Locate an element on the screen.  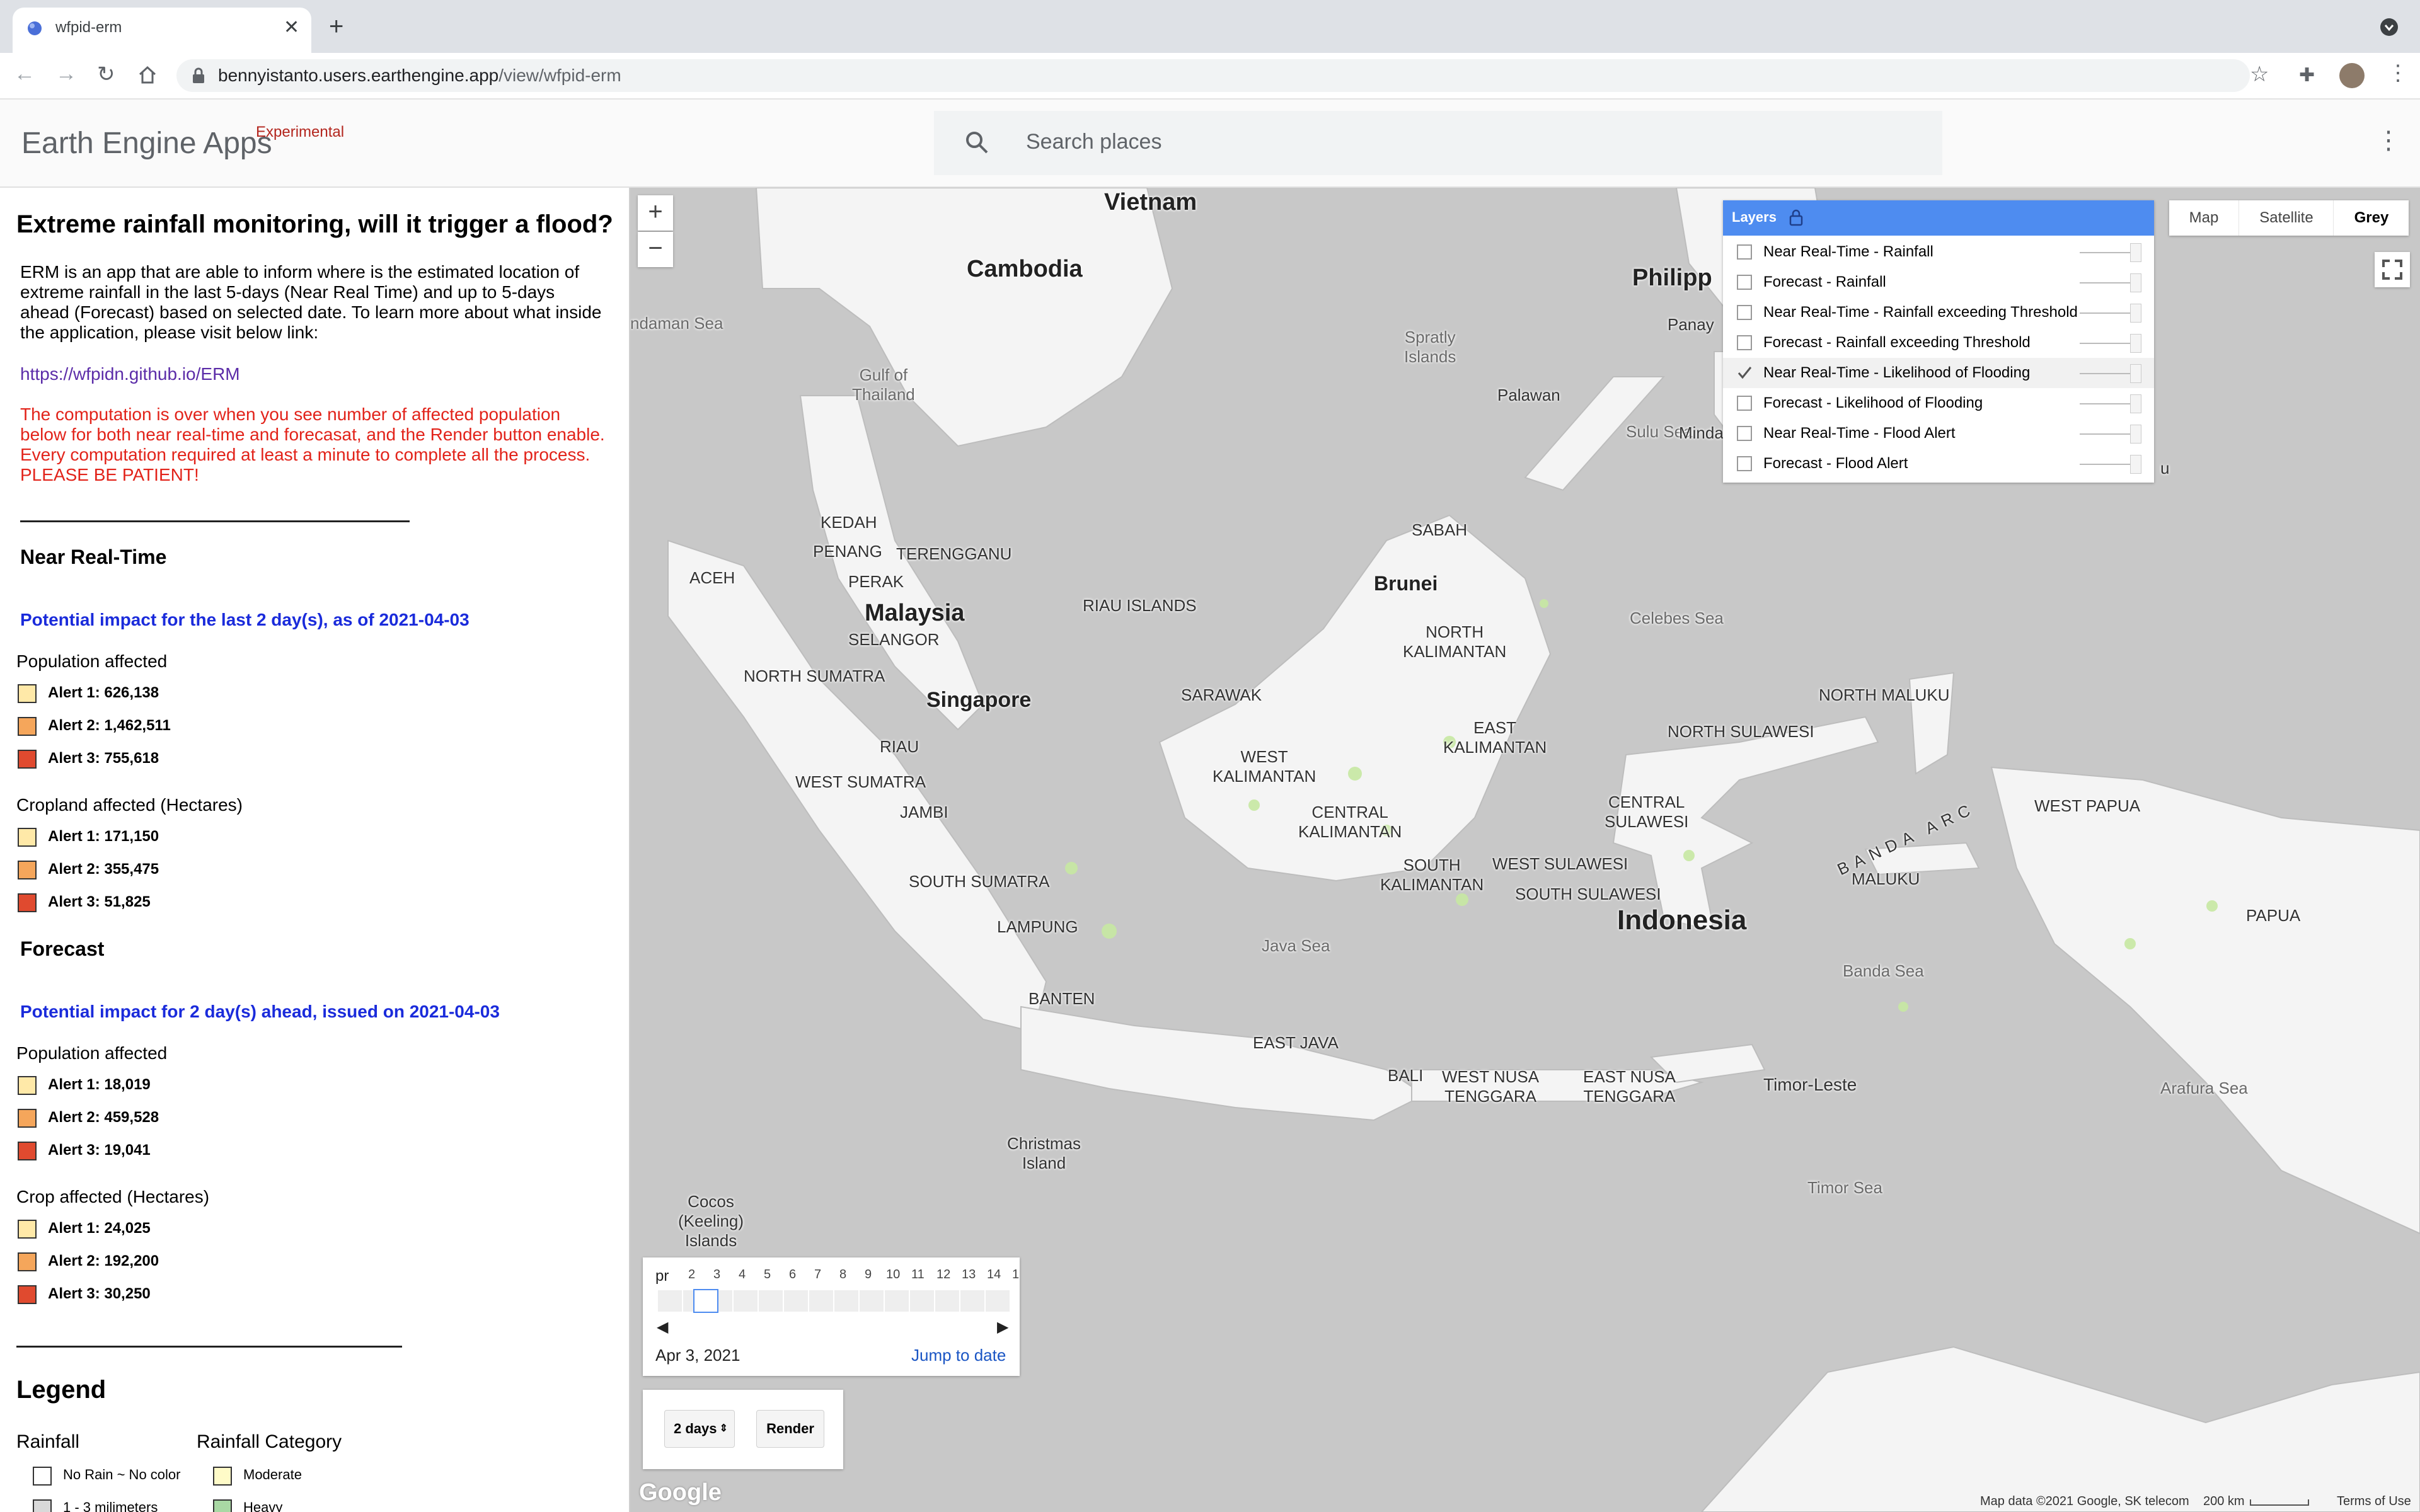
map-label: Celebes Sea is located at coordinates (1677, 618).